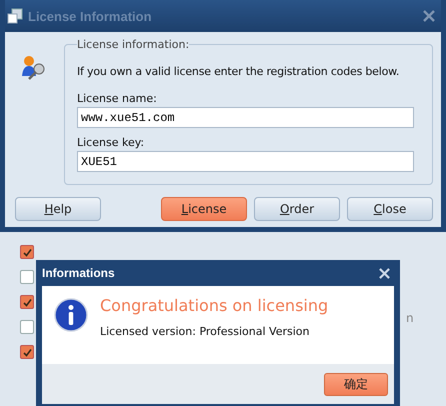 This screenshot has height=406, width=446. What do you see at coordinates (429, 16) in the screenshot?
I see `close-icon` at bounding box center [429, 16].